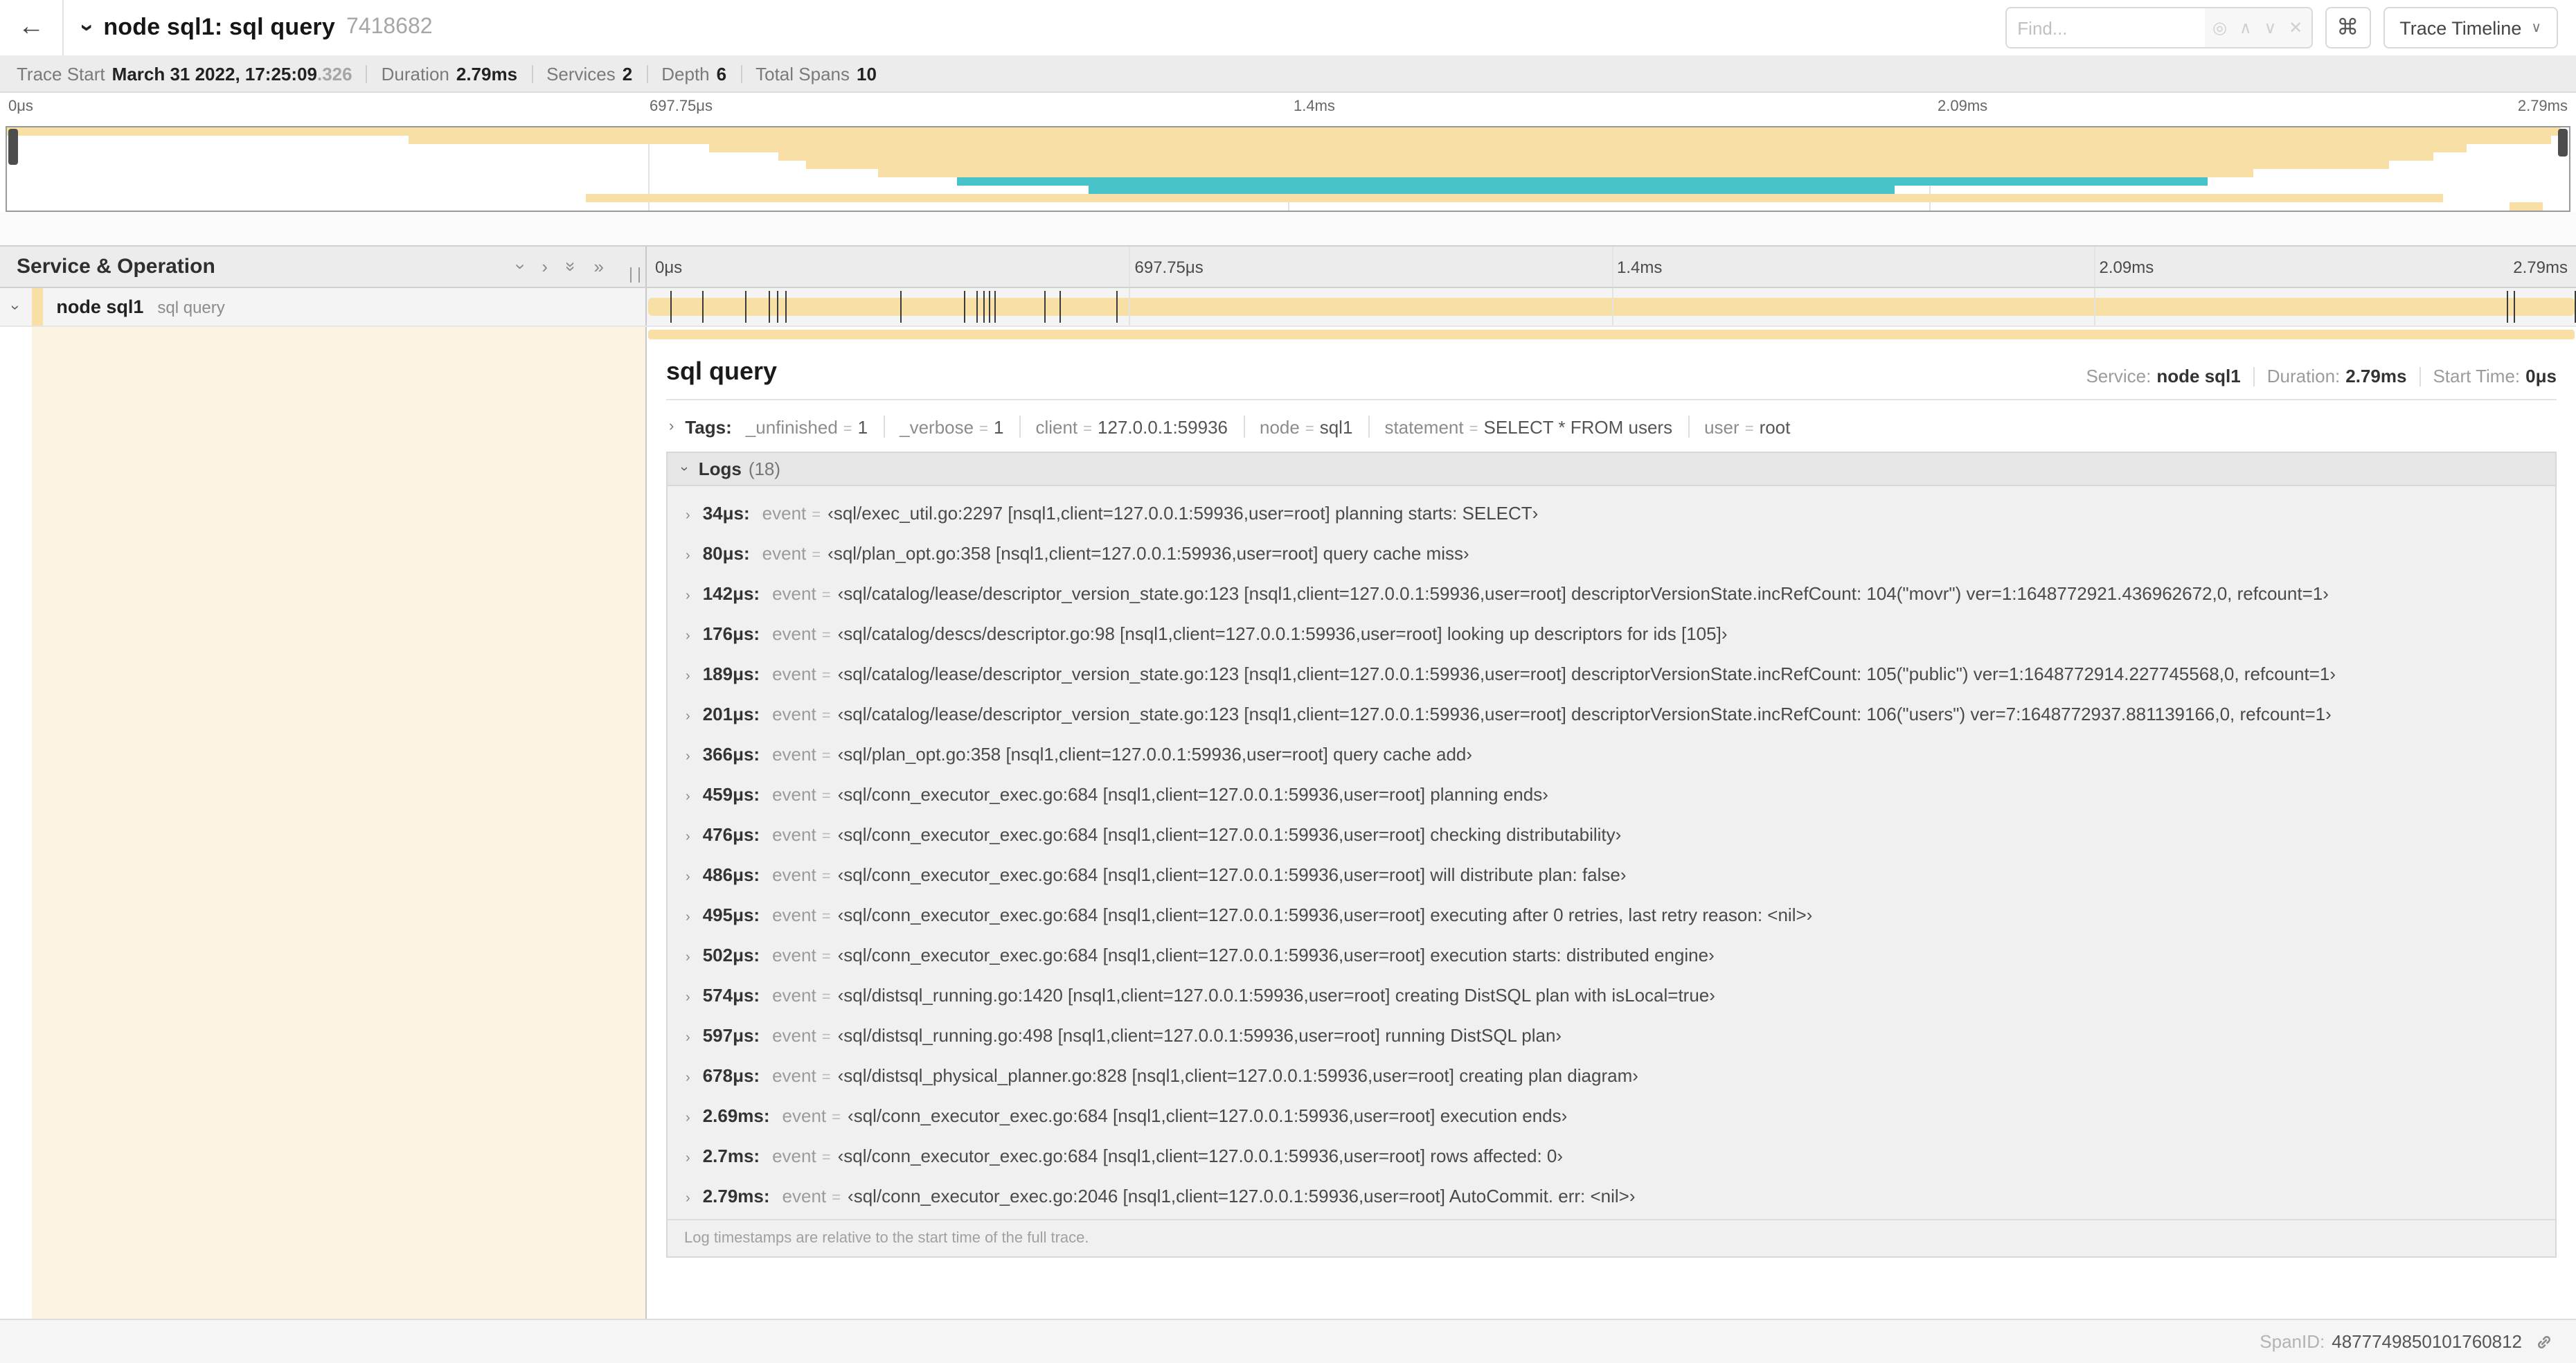  Describe the element at coordinates (816, 74) in the screenshot. I see `trace-stat: Total Spans 10` at that location.